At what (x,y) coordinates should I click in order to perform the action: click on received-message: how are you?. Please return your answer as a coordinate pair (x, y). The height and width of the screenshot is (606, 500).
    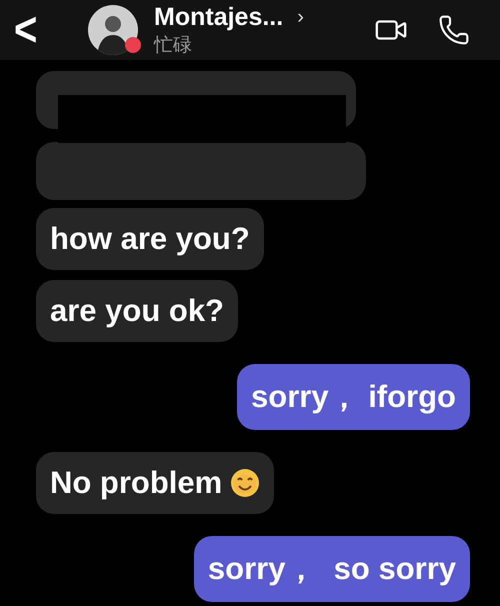
    Looking at the image, I should click on (150, 239).